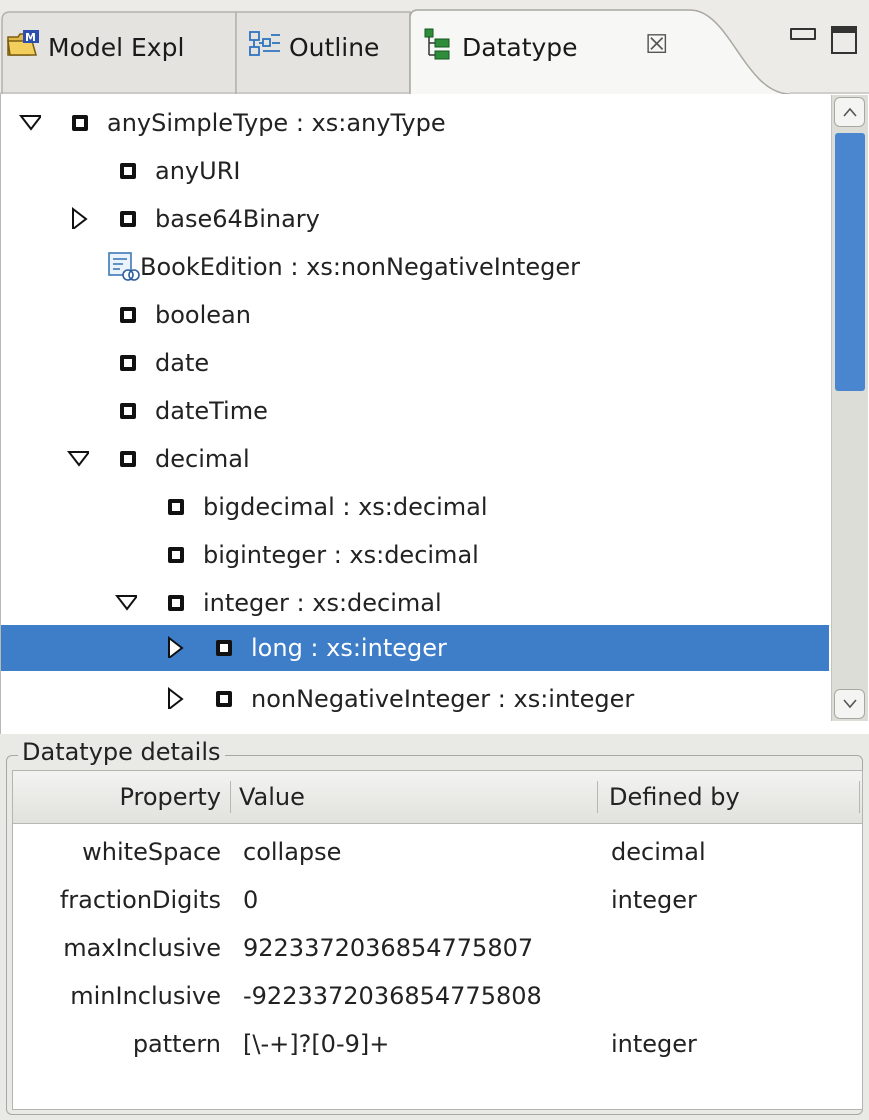 Image resolution: width=869 pixels, height=1120 pixels. I want to click on column-header-value: Value, so click(414, 797).